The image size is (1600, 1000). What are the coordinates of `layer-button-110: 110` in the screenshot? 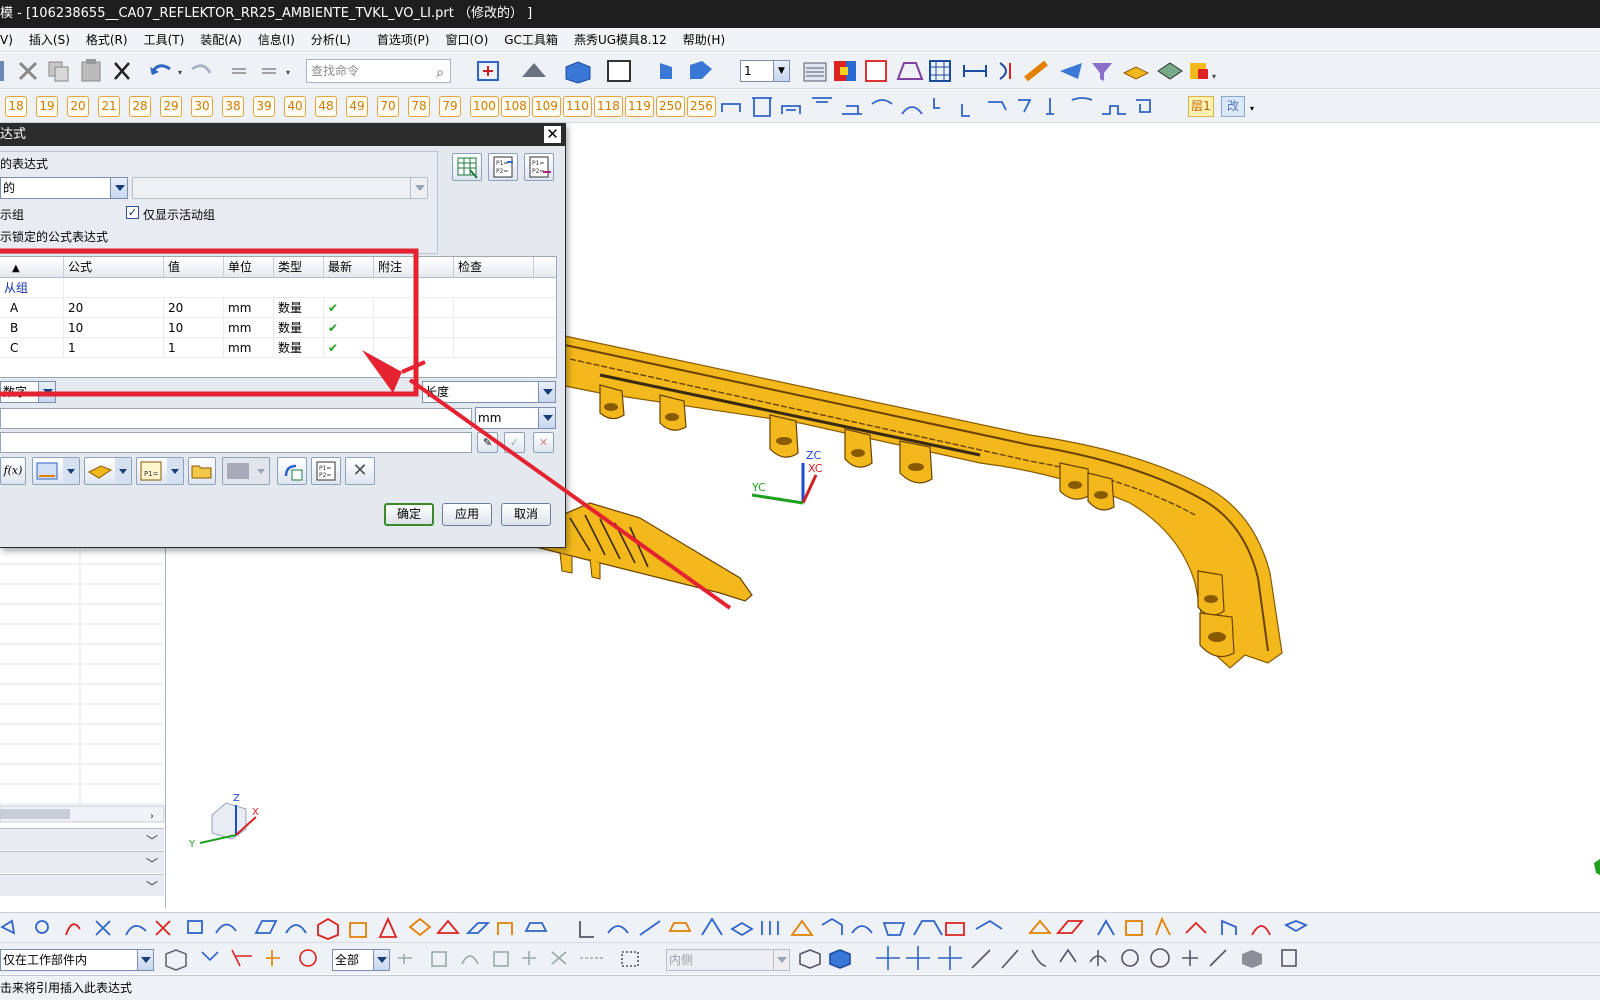 It's located at (577, 106).